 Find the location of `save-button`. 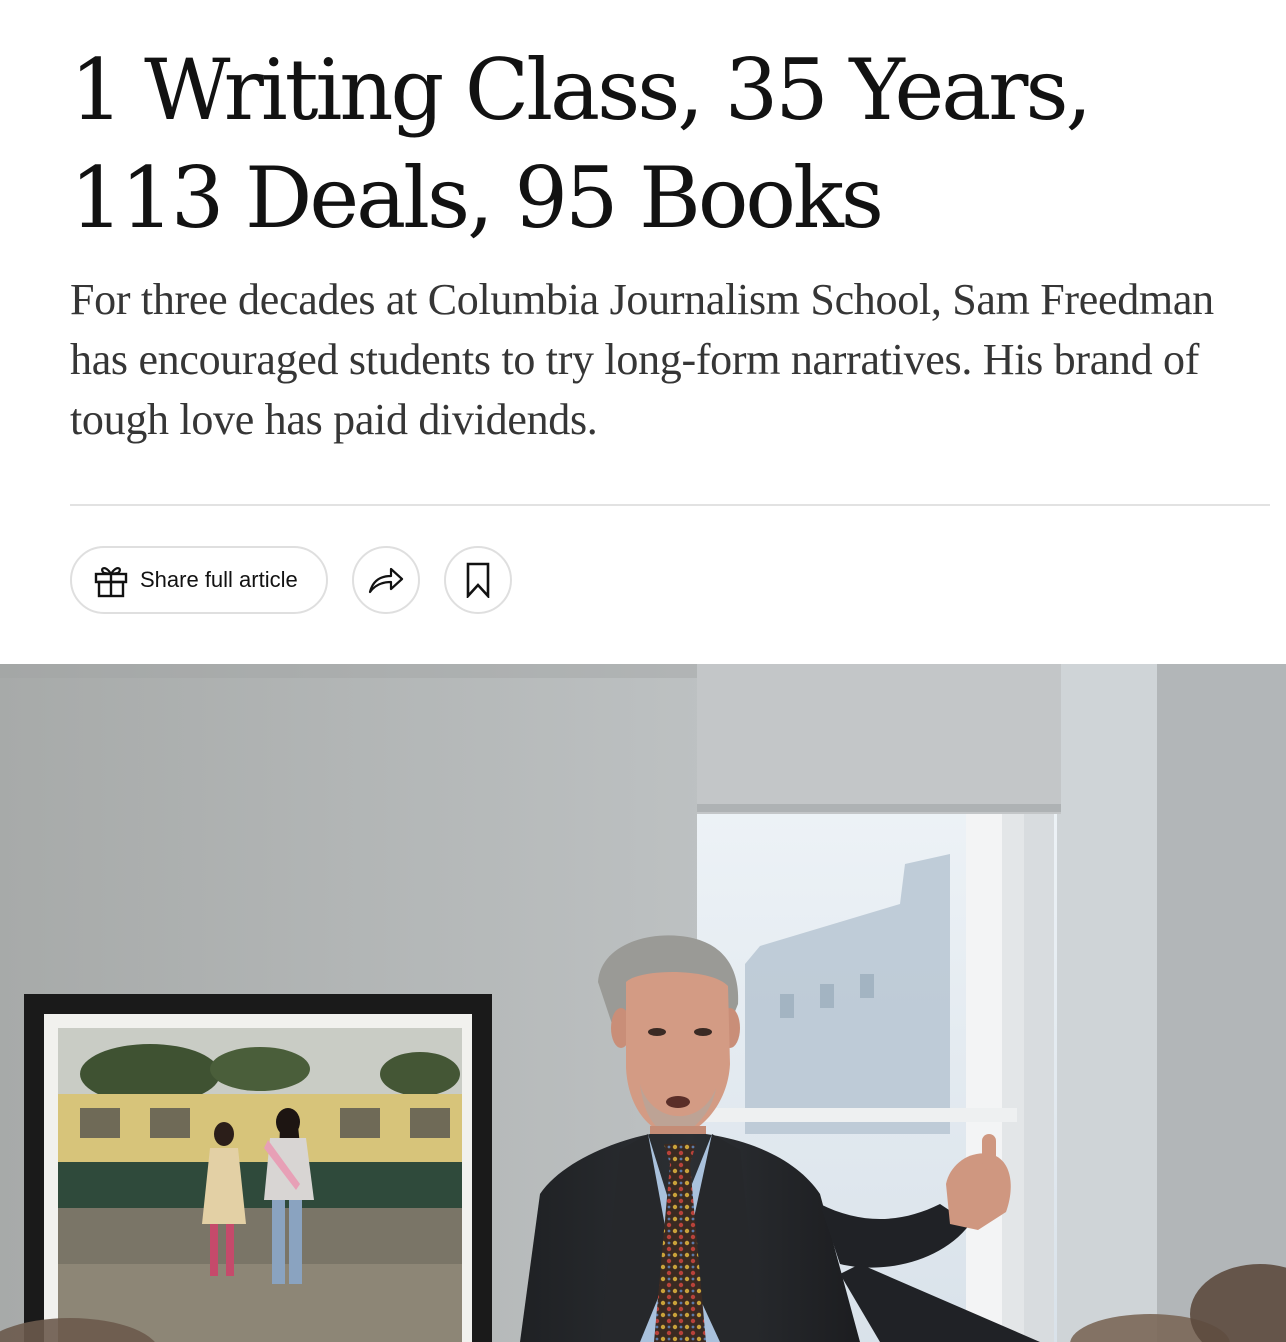

save-button is located at coordinates (478, 580).